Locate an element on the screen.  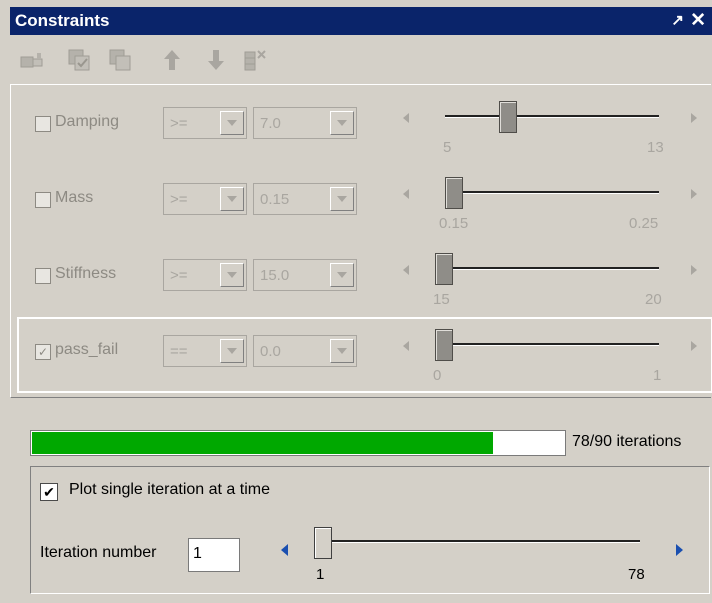
iteration-number-label: Iteration number is located at coordinates (98, 552).